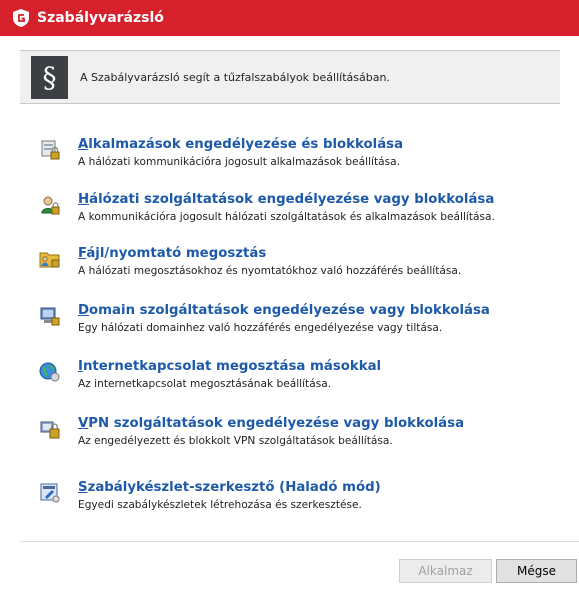 Image resolution: width=579 pixels, height=595 pixels. I want to click on vpn-lock-icon, so click(50, 430).